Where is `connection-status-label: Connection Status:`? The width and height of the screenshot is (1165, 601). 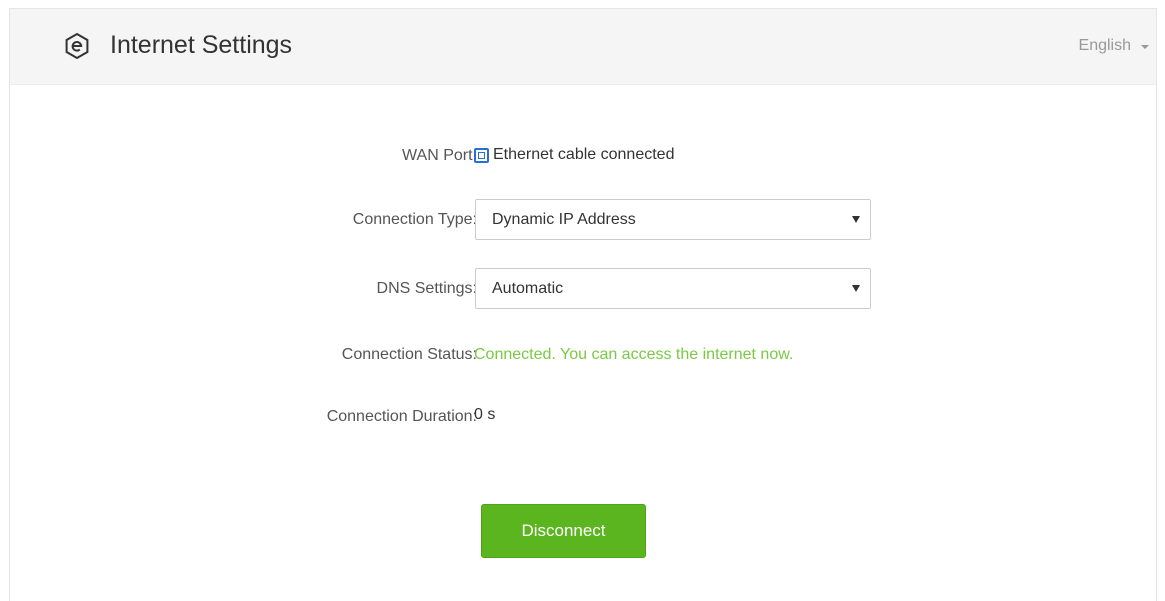 connection-status-label: Connection Status: is located at coordinates (409, 354).